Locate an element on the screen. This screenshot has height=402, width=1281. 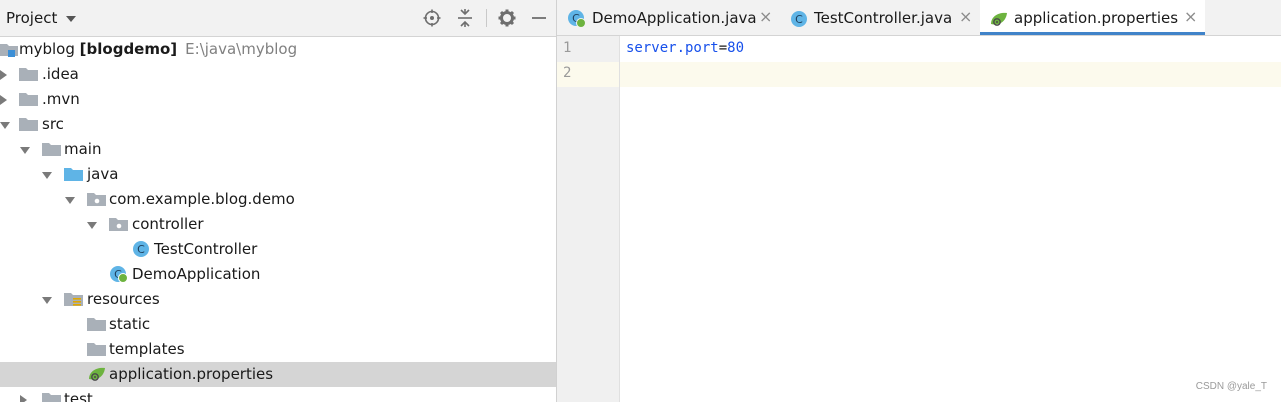
tree-item-idea: .idea is located at coordinates (278, 74).